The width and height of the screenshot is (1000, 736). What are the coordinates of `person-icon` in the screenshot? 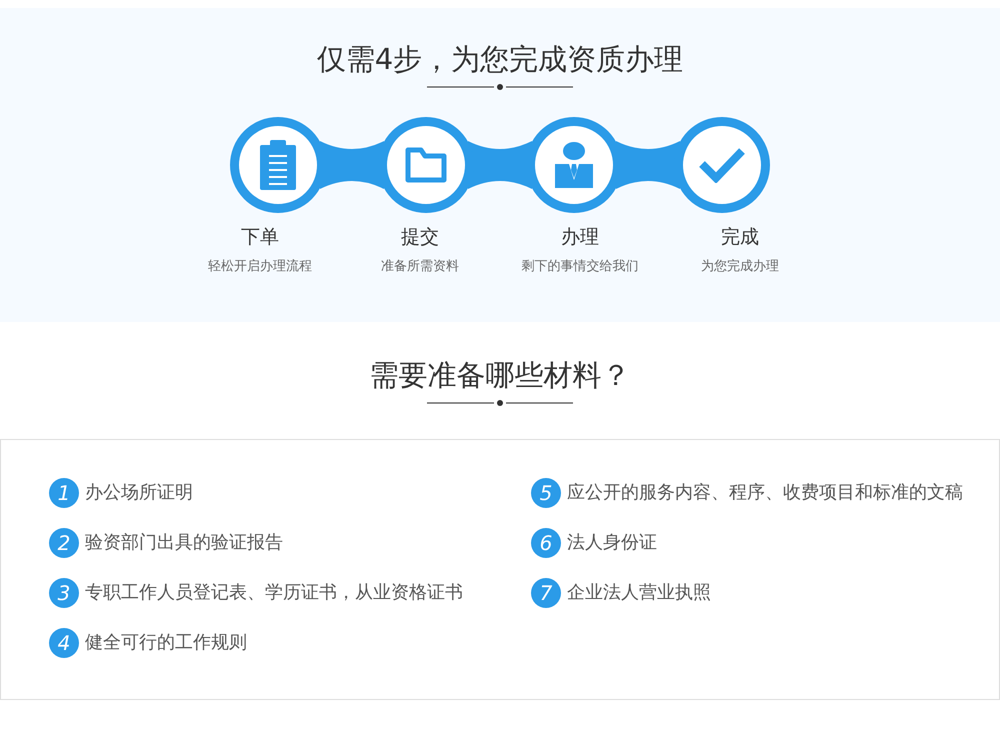 It's located at (574, 165).